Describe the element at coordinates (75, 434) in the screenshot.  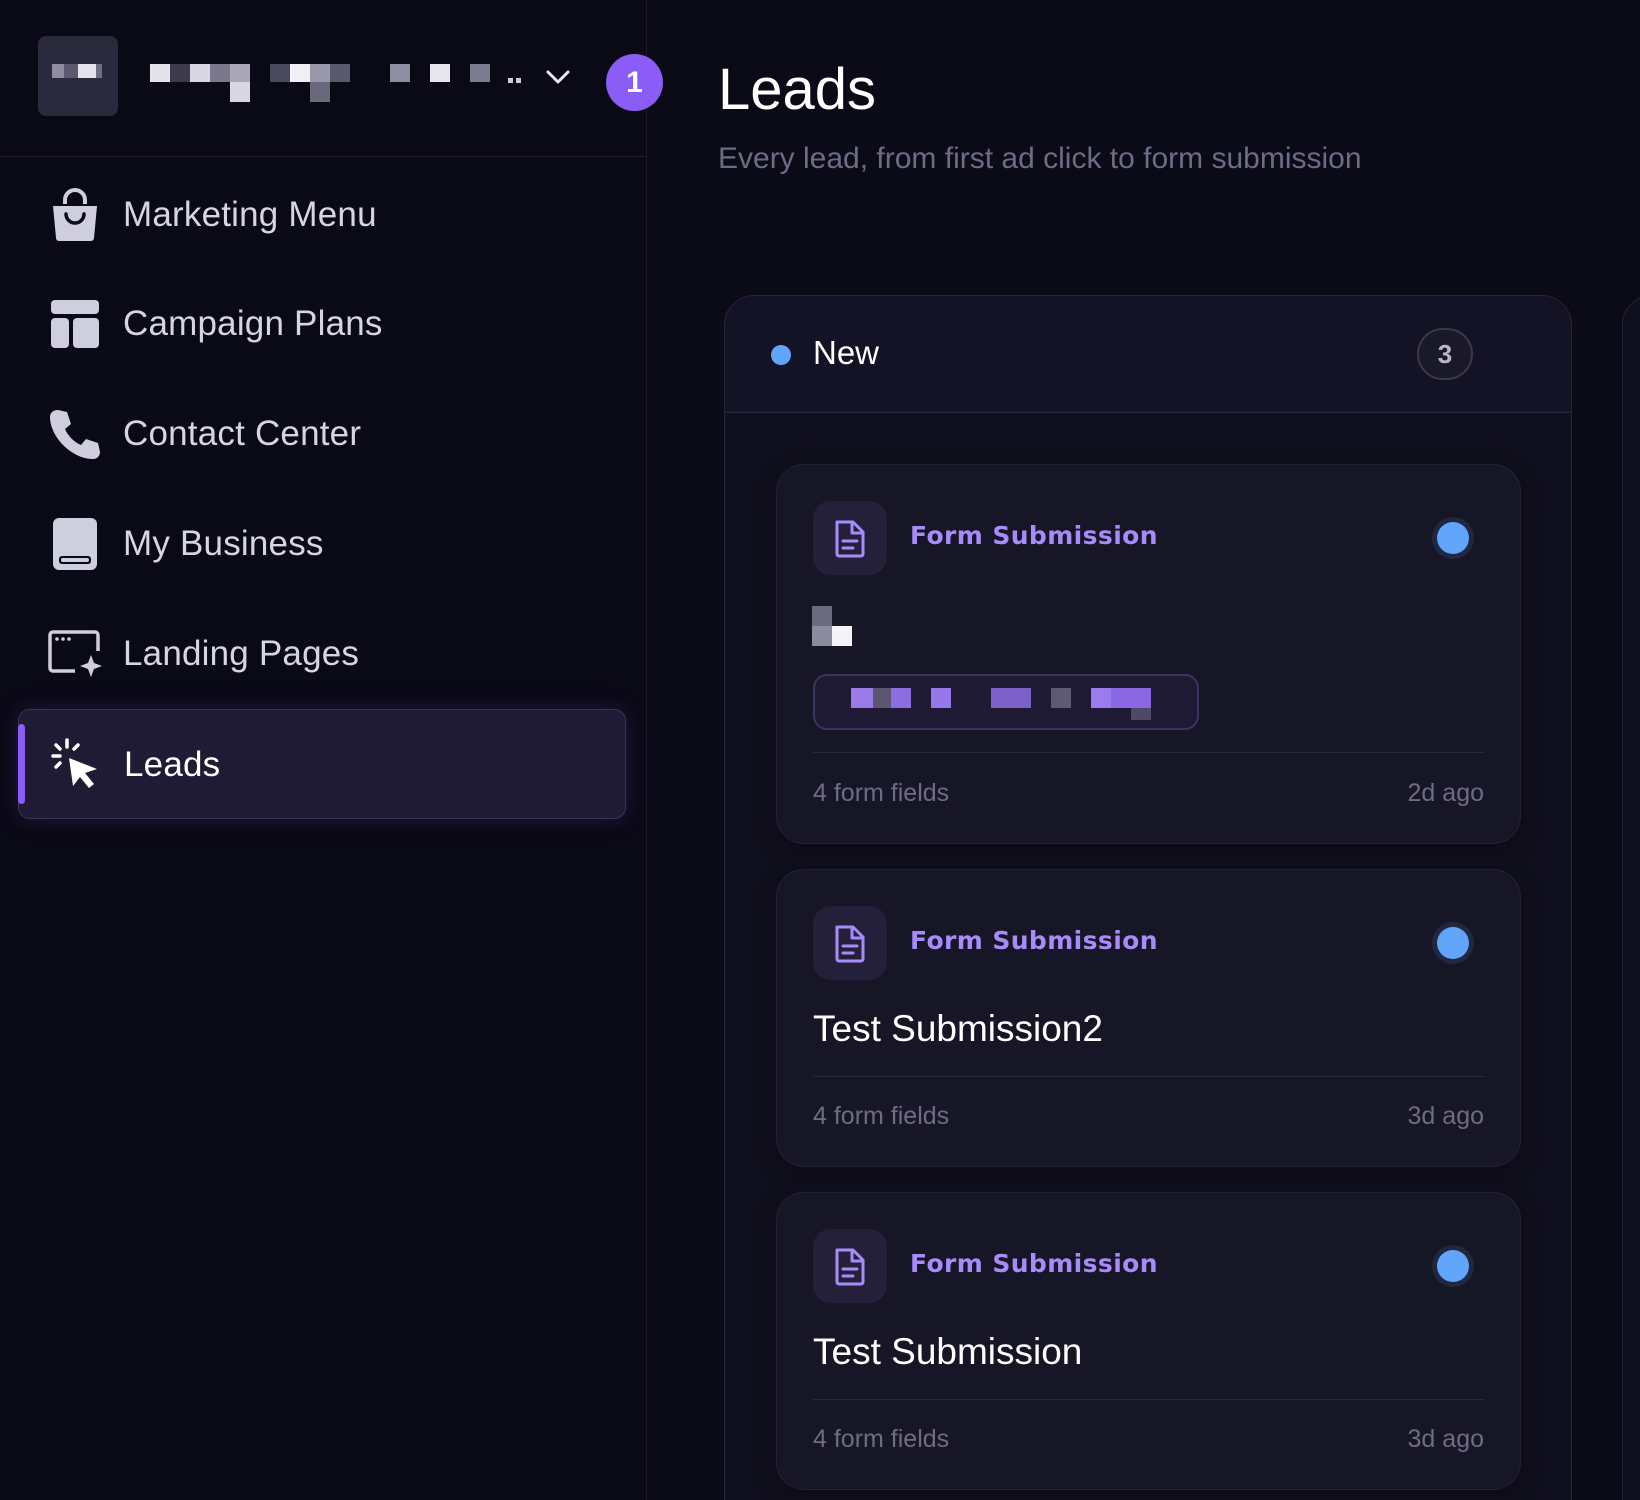
I see `phone-icon` at that location.